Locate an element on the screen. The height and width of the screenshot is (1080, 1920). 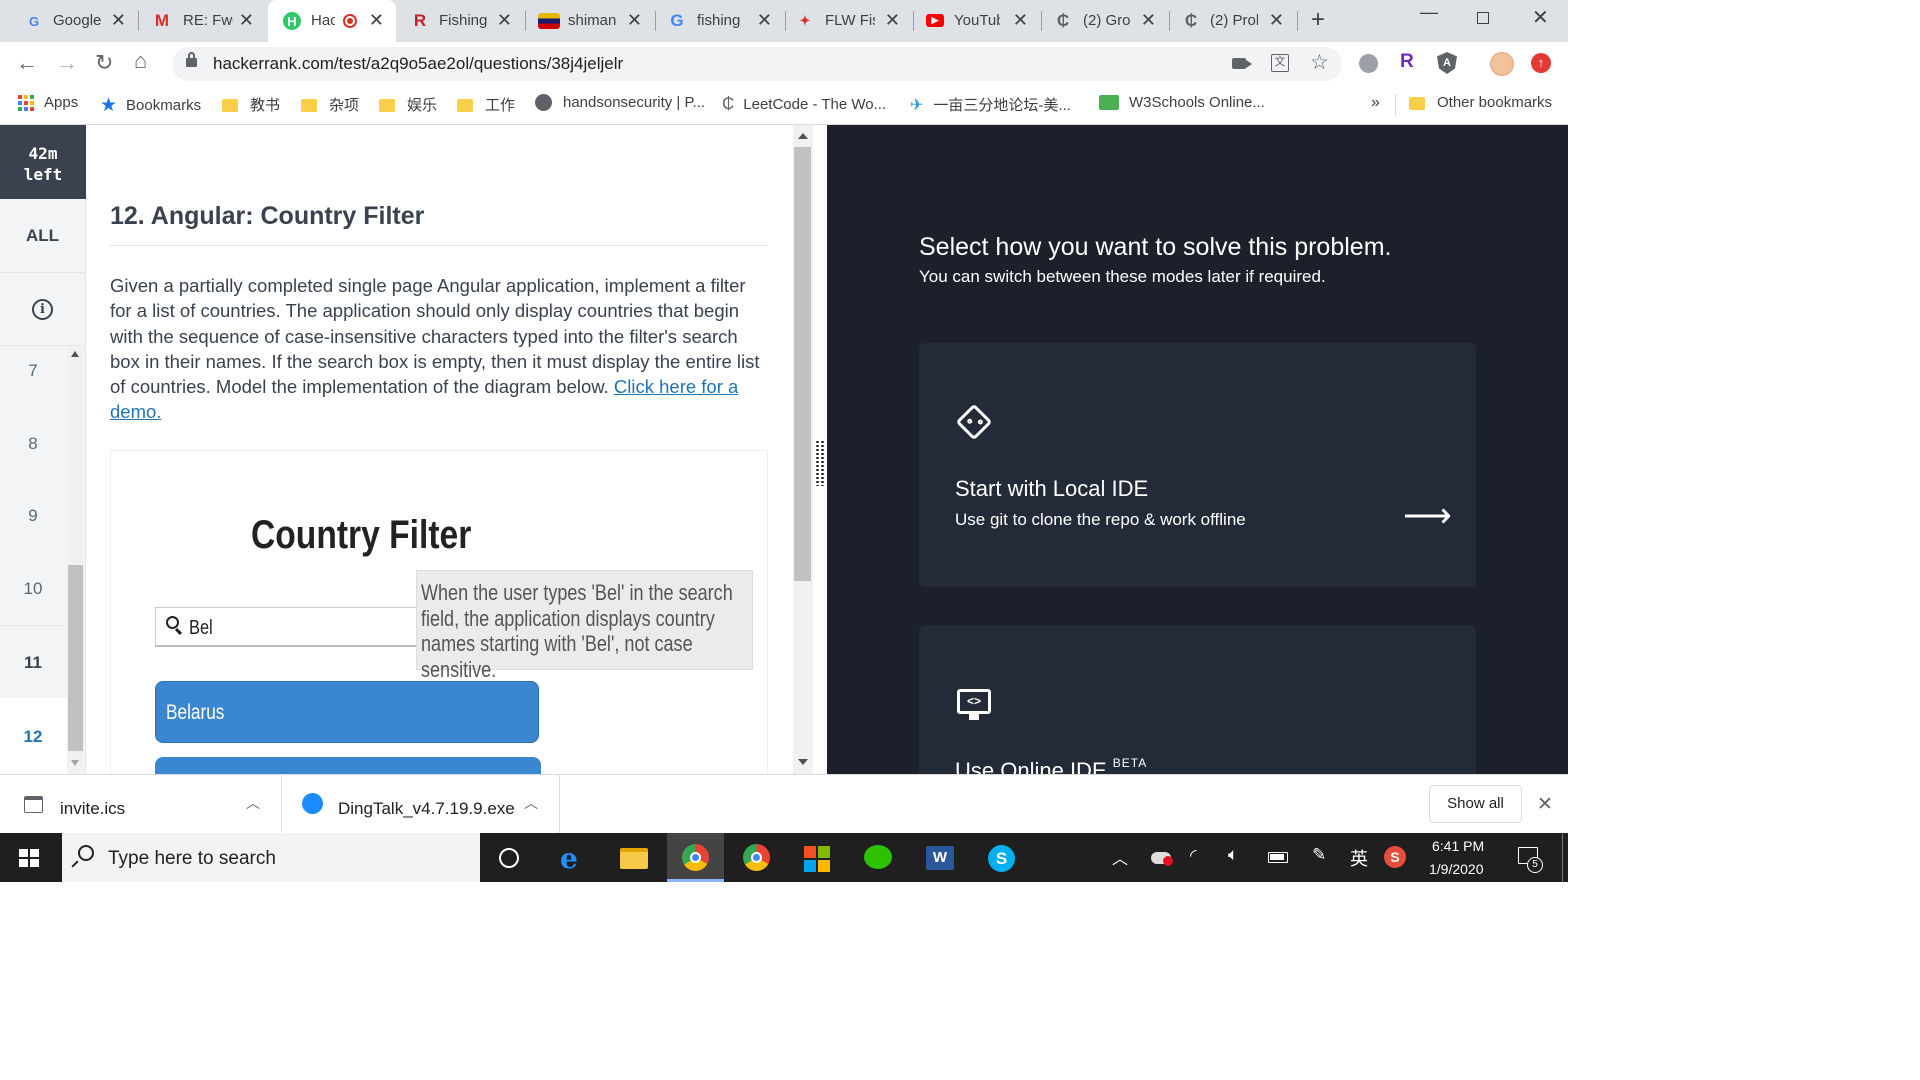
search-icon is located at coordinates (82, 856).